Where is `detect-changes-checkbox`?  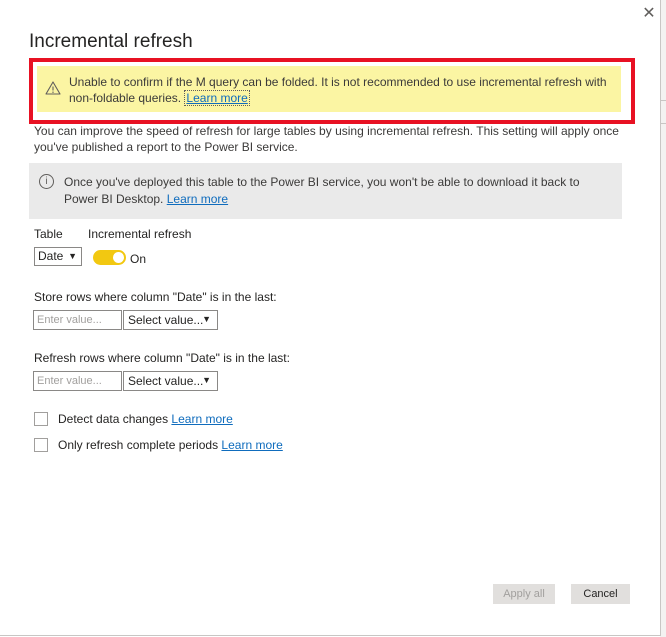 detect-changes-checkbox is located at coordinates (41, 419).